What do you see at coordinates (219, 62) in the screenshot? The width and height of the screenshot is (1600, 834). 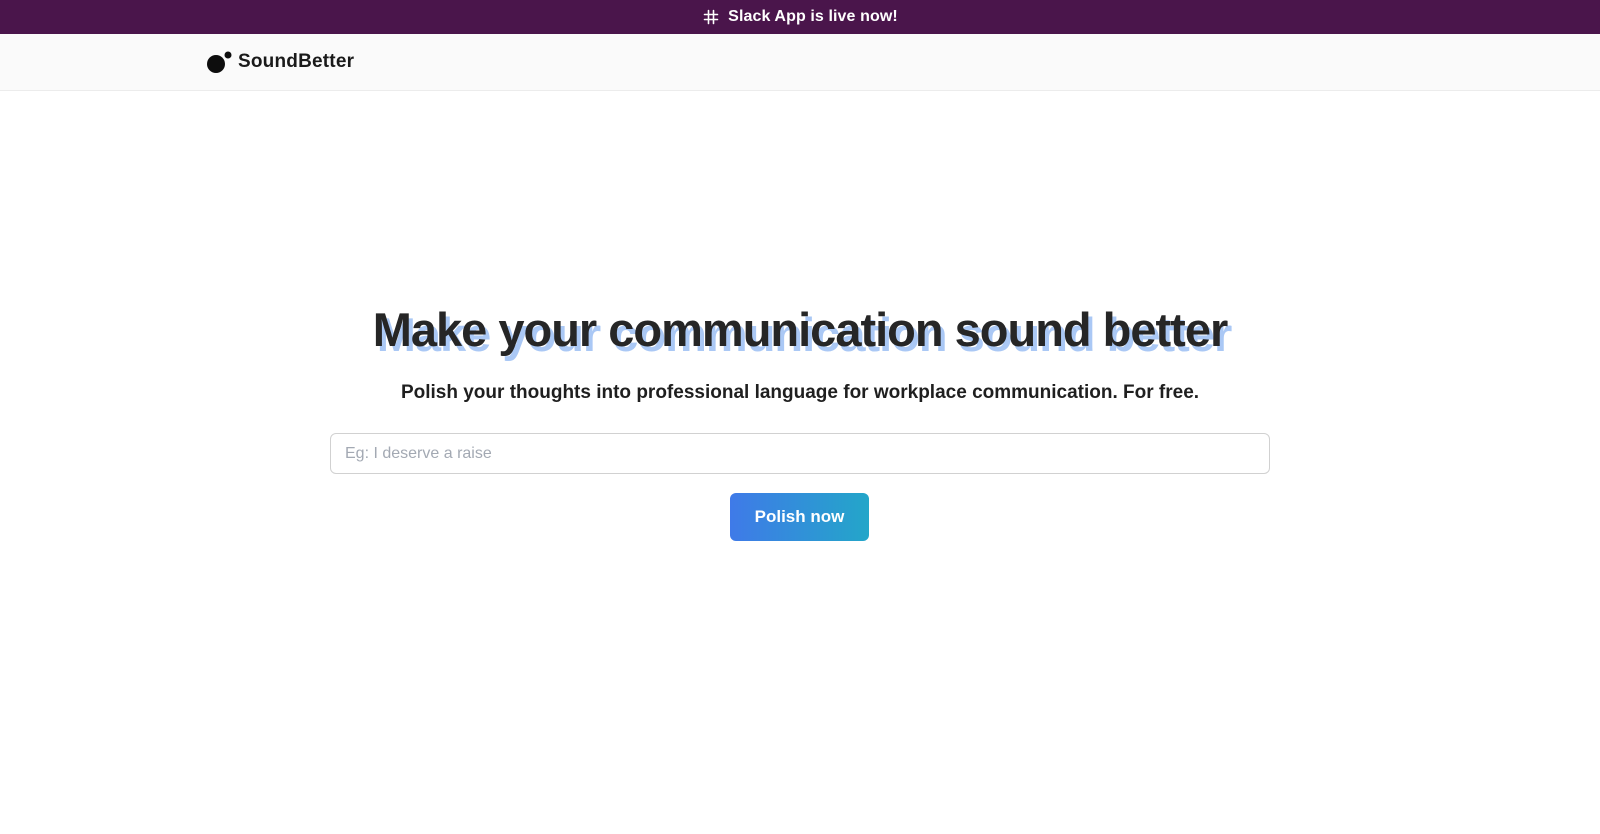 I see `soundbetter-logo-icon` at bounding box center [219, 62].